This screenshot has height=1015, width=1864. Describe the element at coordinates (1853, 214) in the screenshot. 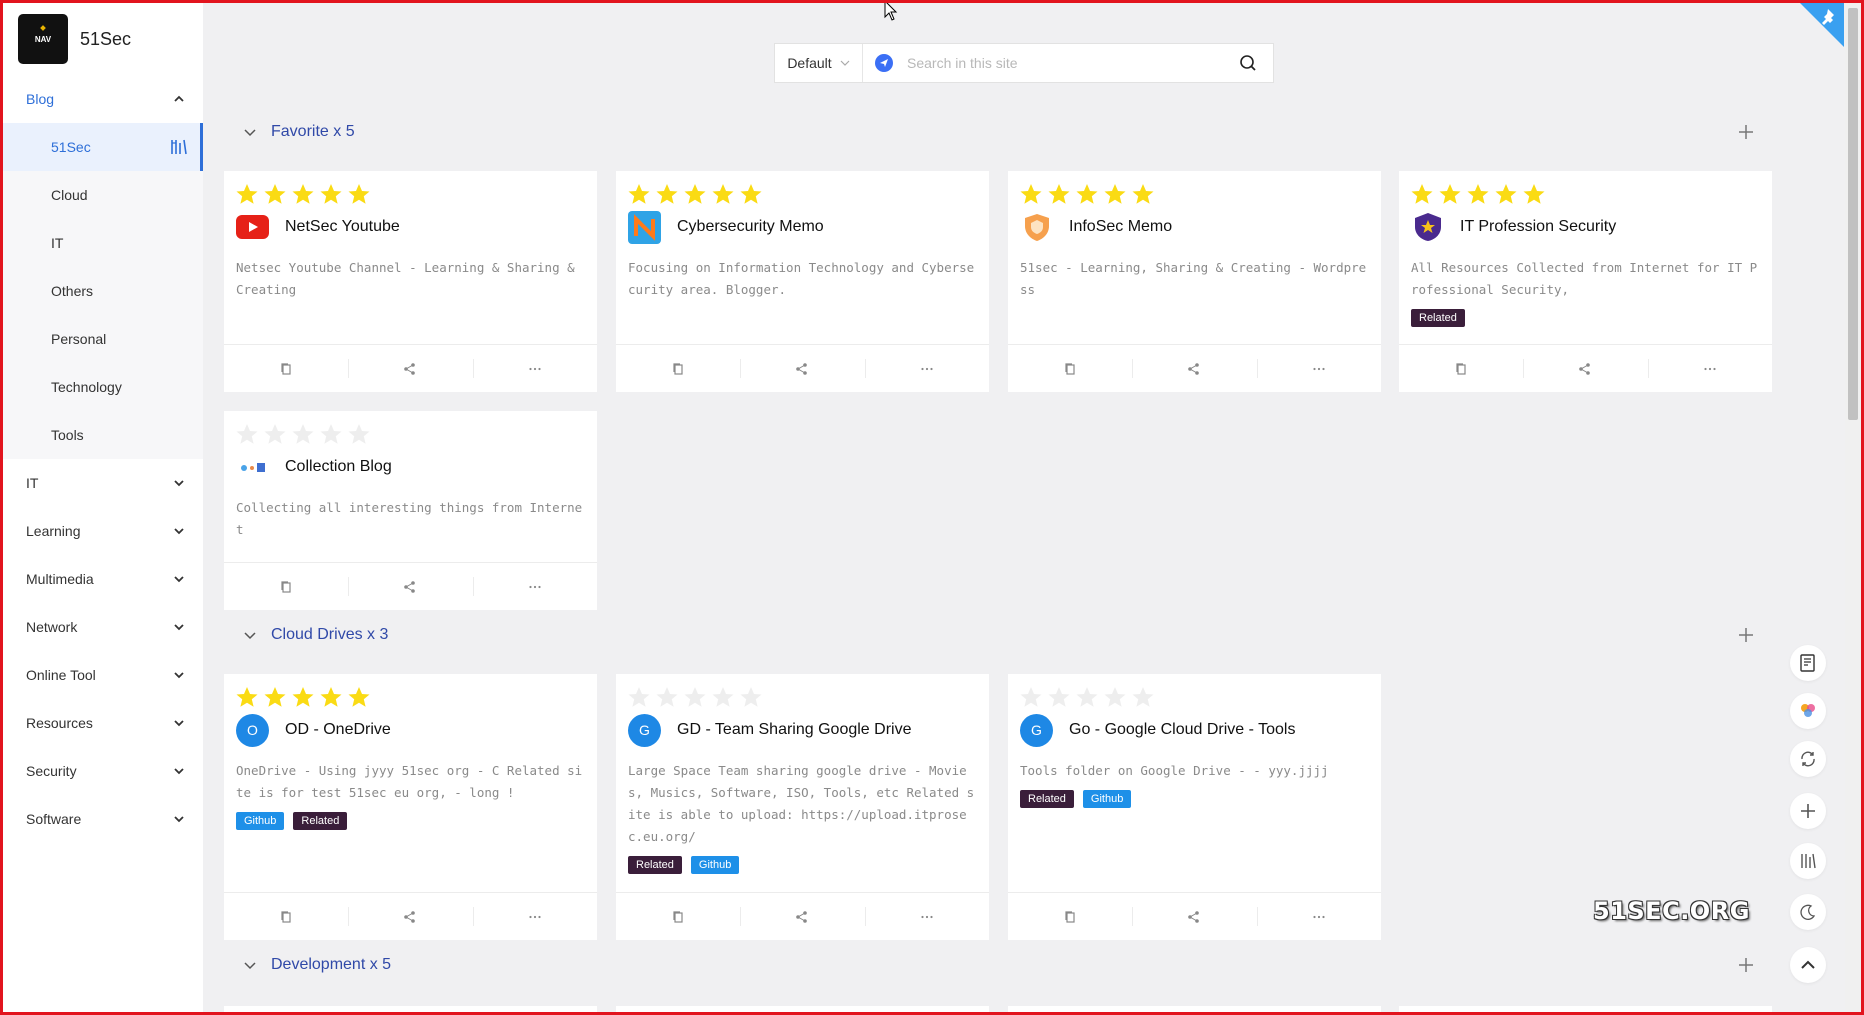

I see `scrollbar-thumb` at that location.